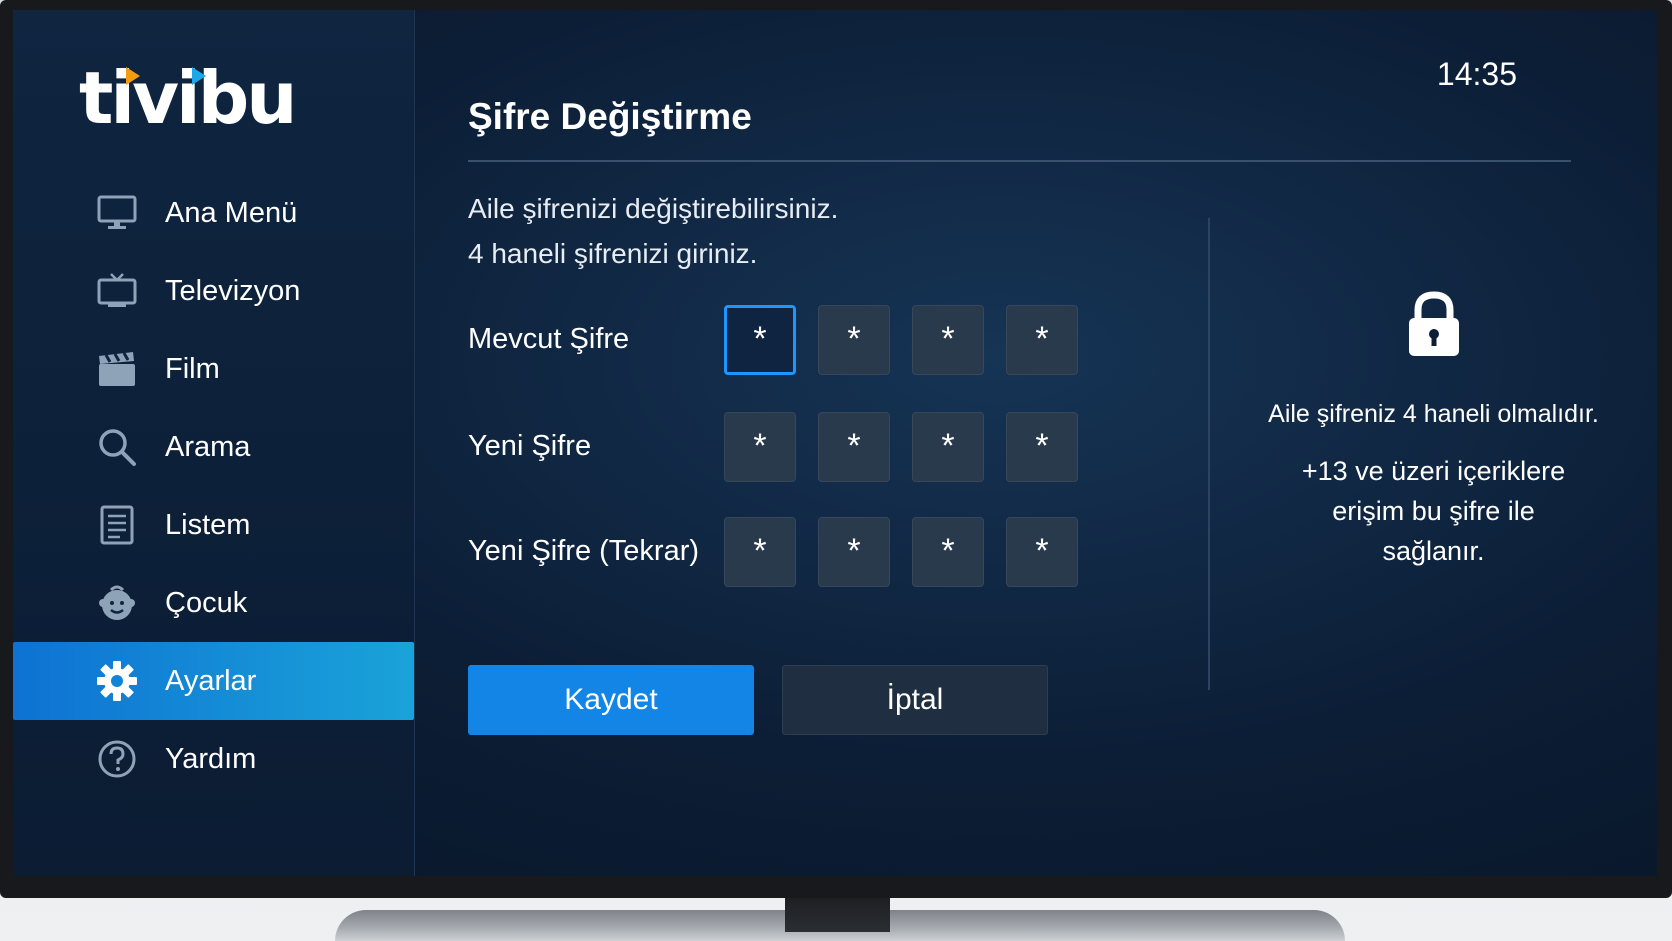 This screenshot has width=1672, height=941. I want to click on confirm-password-row: Yeni Şifre (Tekrar) * * * *, so click(784, 551).